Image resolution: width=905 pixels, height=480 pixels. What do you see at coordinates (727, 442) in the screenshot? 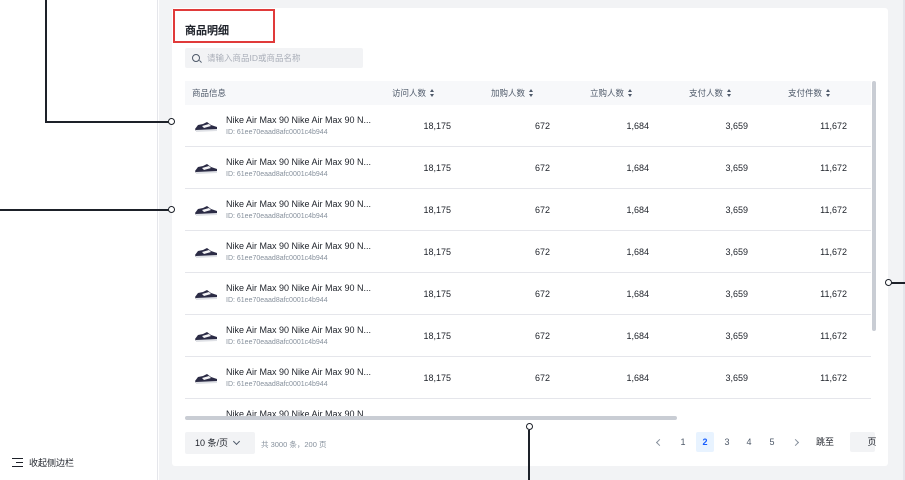
I see `page-3-button: 3` at bounding box center [727, 442].